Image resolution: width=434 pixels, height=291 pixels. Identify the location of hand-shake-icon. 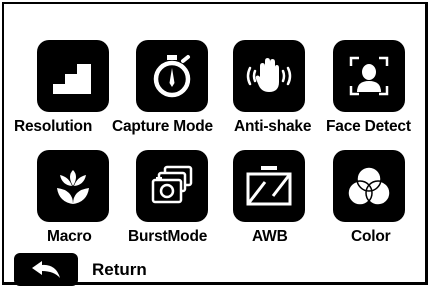
(269, 76).